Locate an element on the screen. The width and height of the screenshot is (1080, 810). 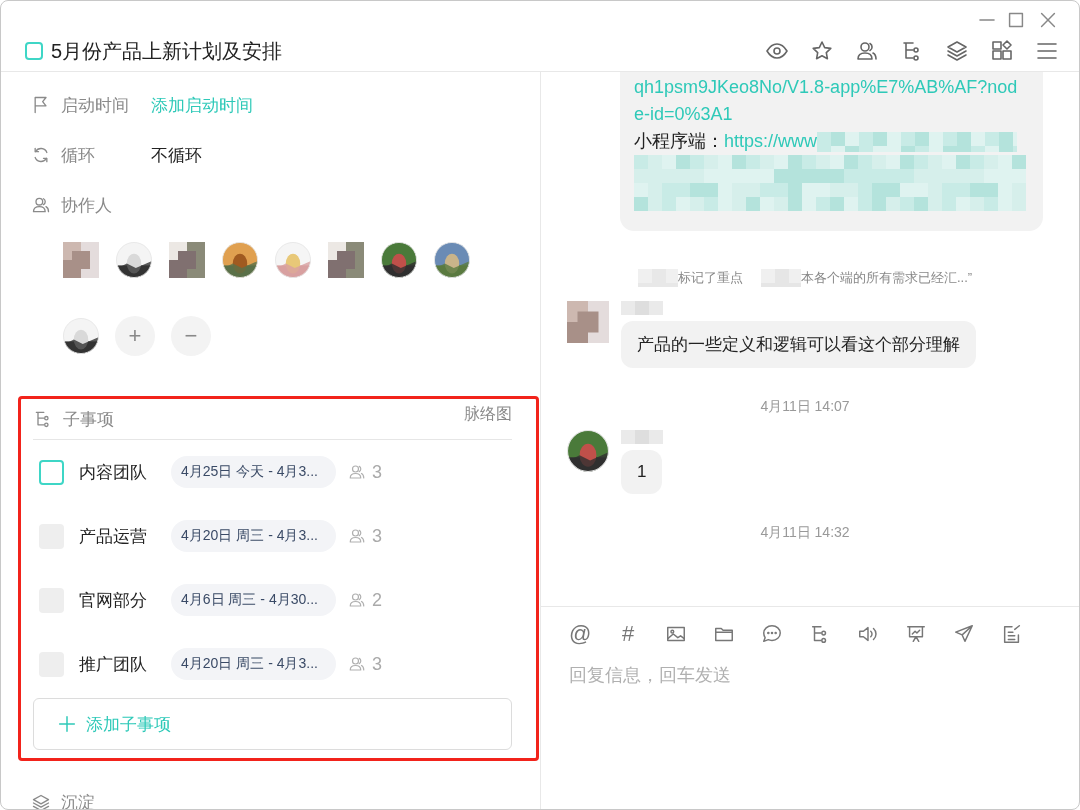
field-label: 循环 is located at coordinates (78, 155).